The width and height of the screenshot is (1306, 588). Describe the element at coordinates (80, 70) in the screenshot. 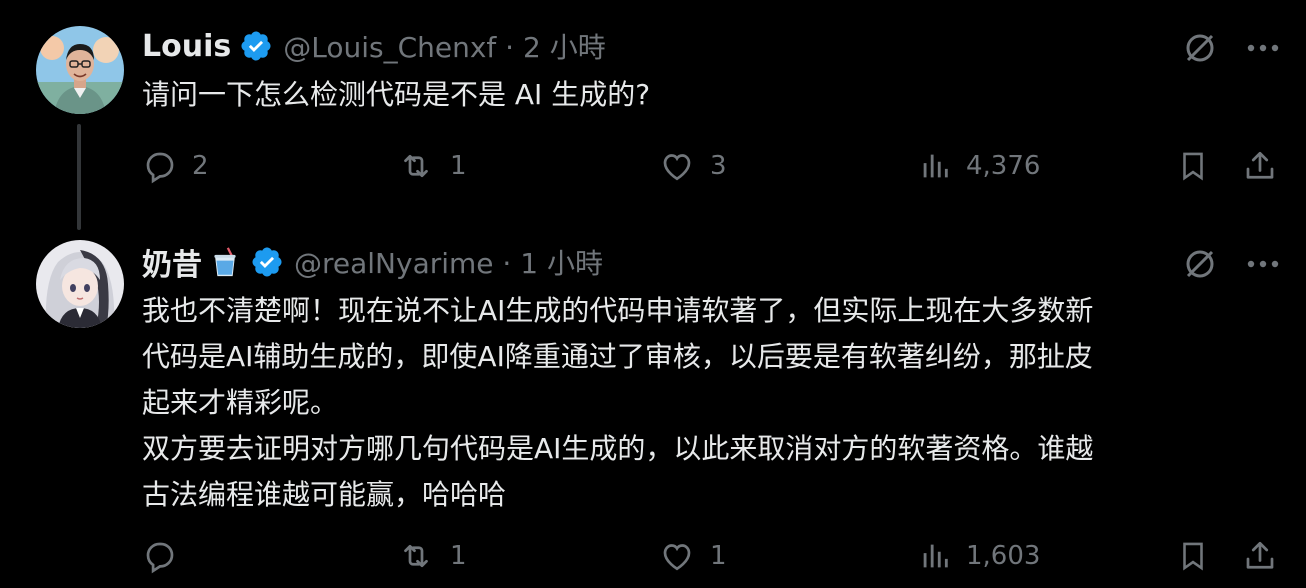

I see `avatar-louis` at that location.